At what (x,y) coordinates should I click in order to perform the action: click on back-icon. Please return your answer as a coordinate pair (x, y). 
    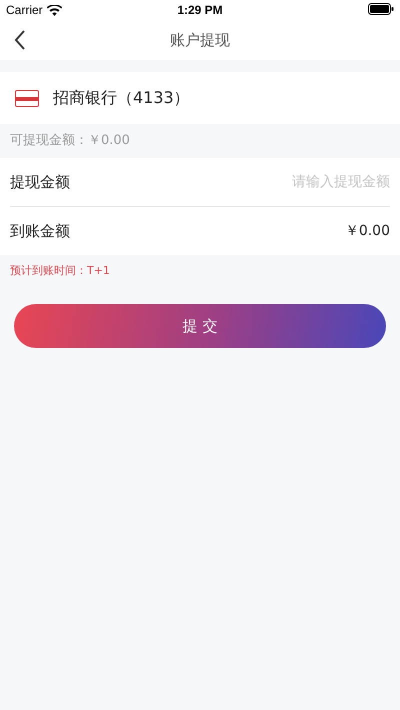
    Looking at the image, I should click on (20, 40).